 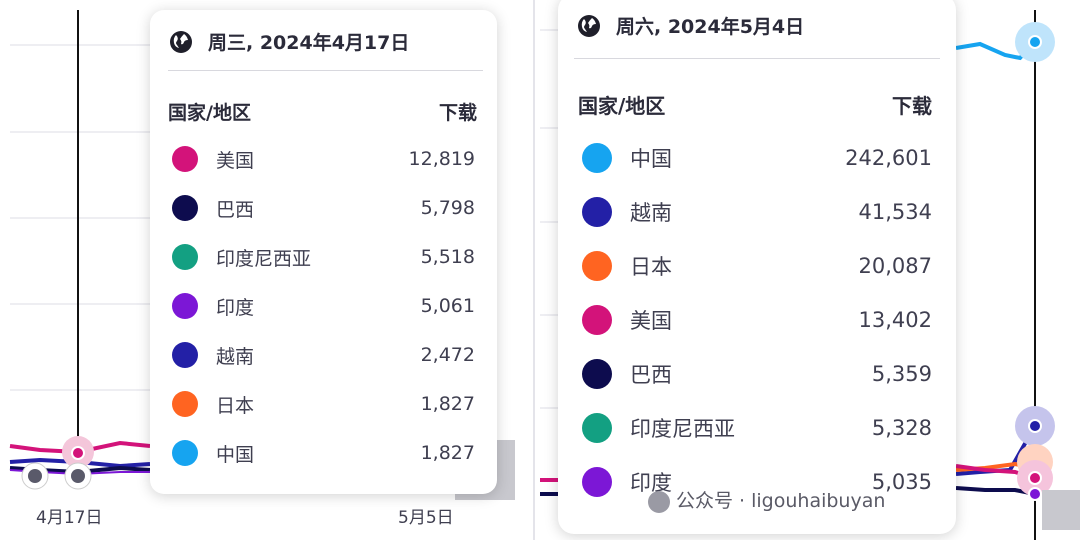 I want to click on right-gridlines, so click(x=549, y=219).